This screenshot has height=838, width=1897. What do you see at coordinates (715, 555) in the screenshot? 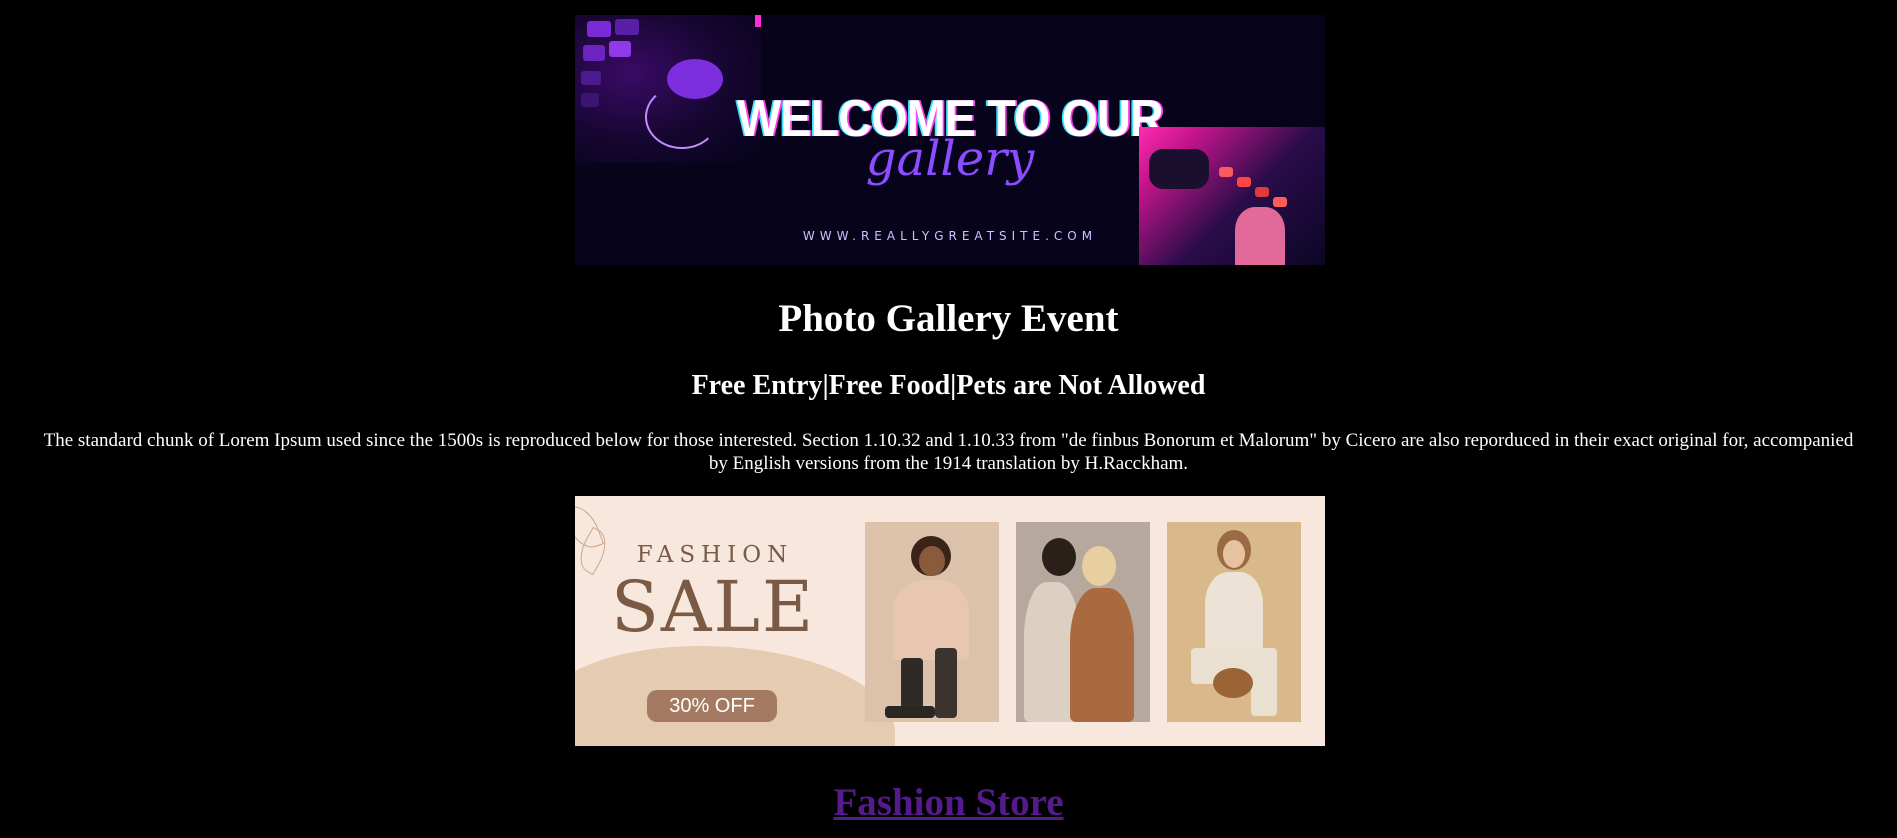
I see `sale-fashion-text: FASHION` at bounding box center [715, 555].